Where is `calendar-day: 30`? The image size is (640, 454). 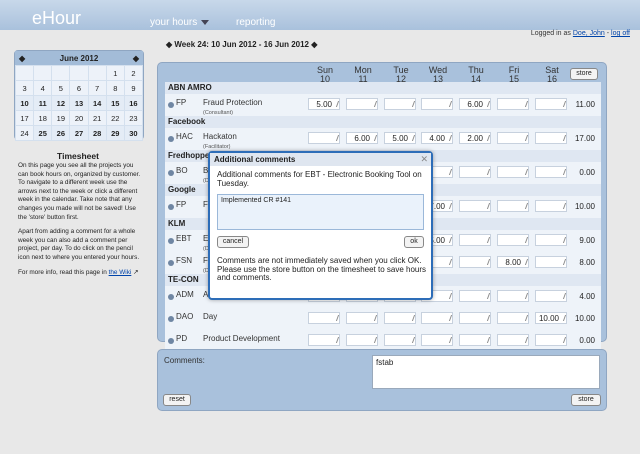 calendar-day: 30 is located at coordinates (133, 133).